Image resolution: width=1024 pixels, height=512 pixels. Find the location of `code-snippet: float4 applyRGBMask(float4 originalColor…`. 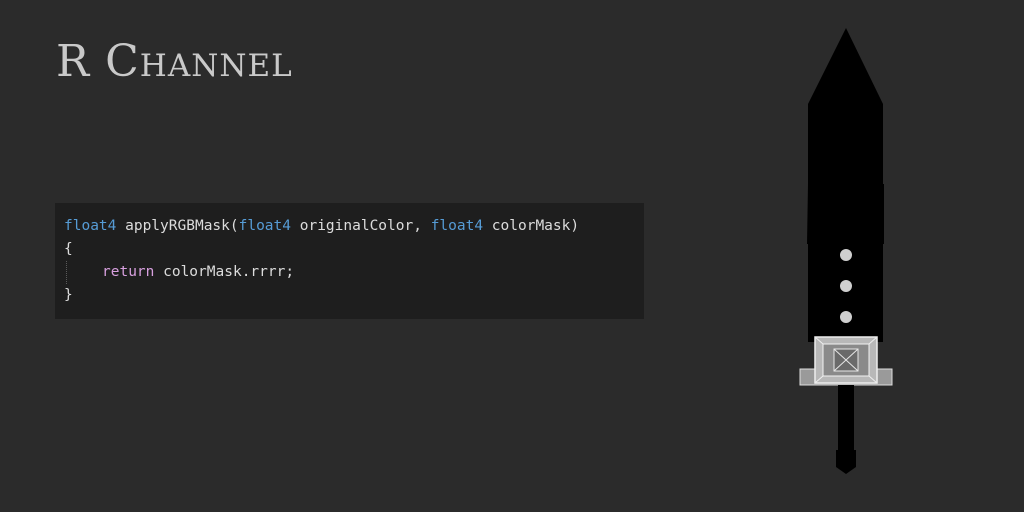

code-snippet: float4 applyRGBMask(float4 originalColor… is located at coordinates (349, 261).